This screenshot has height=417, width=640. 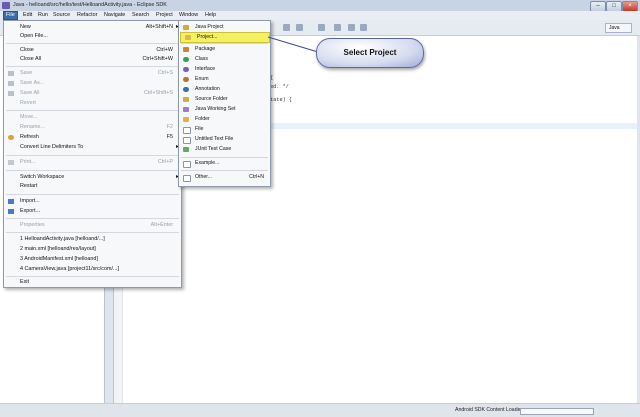 I want to click on callout-bubble: Select Project, so click(x=370, y=53).